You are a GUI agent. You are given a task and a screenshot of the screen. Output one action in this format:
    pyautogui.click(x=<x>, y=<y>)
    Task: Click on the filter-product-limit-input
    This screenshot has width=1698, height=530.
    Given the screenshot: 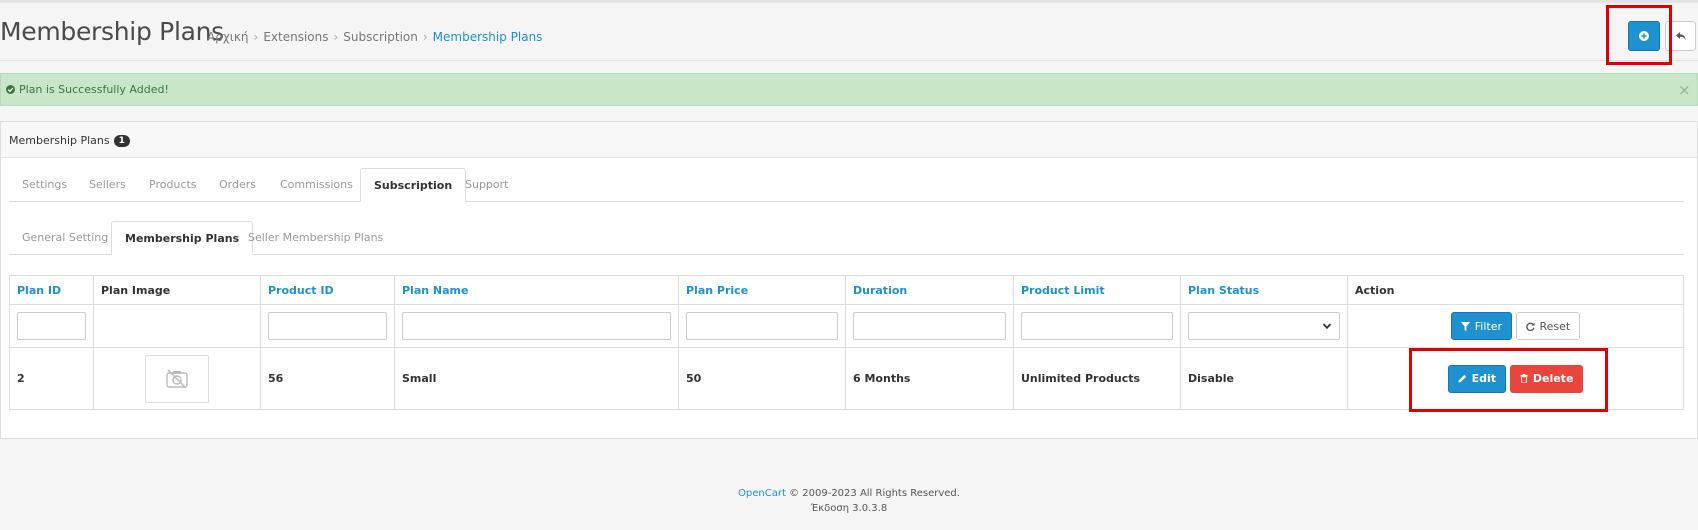 What is the action you would take?
    pyautogui.click(x=1097, y=326)
    